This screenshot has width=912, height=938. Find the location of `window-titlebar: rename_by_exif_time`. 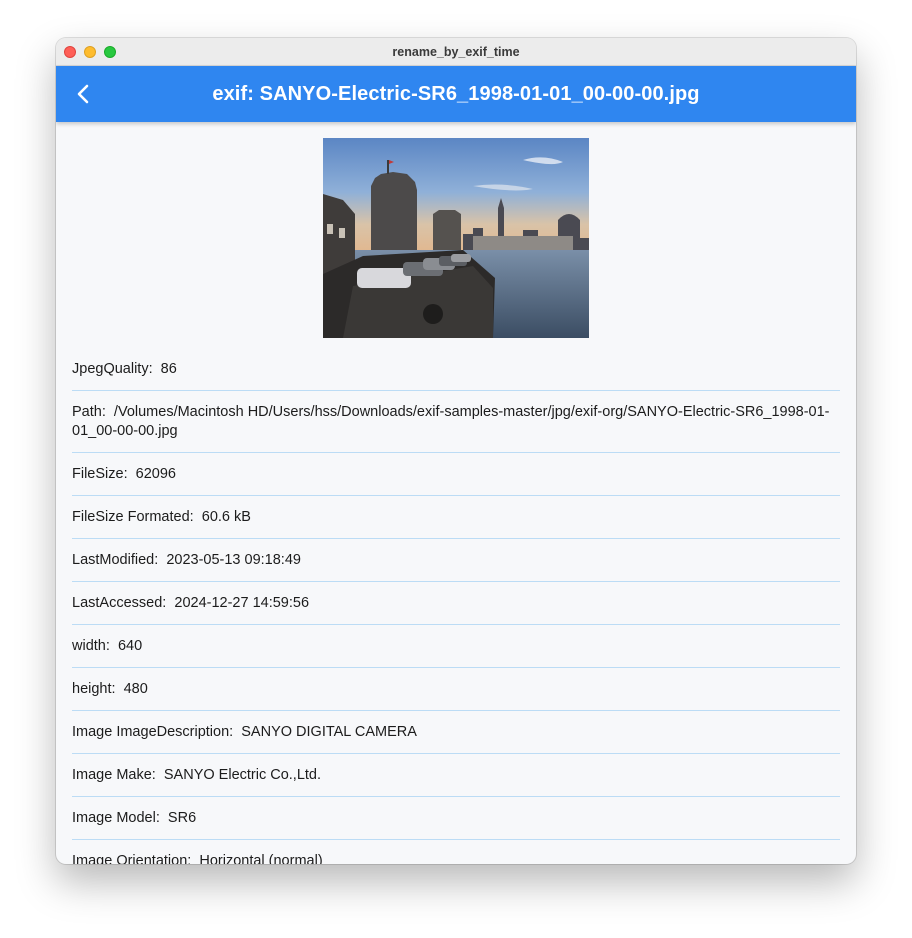

window-titlebar: rename_by_exif_time is located at coordinates (456, 52).